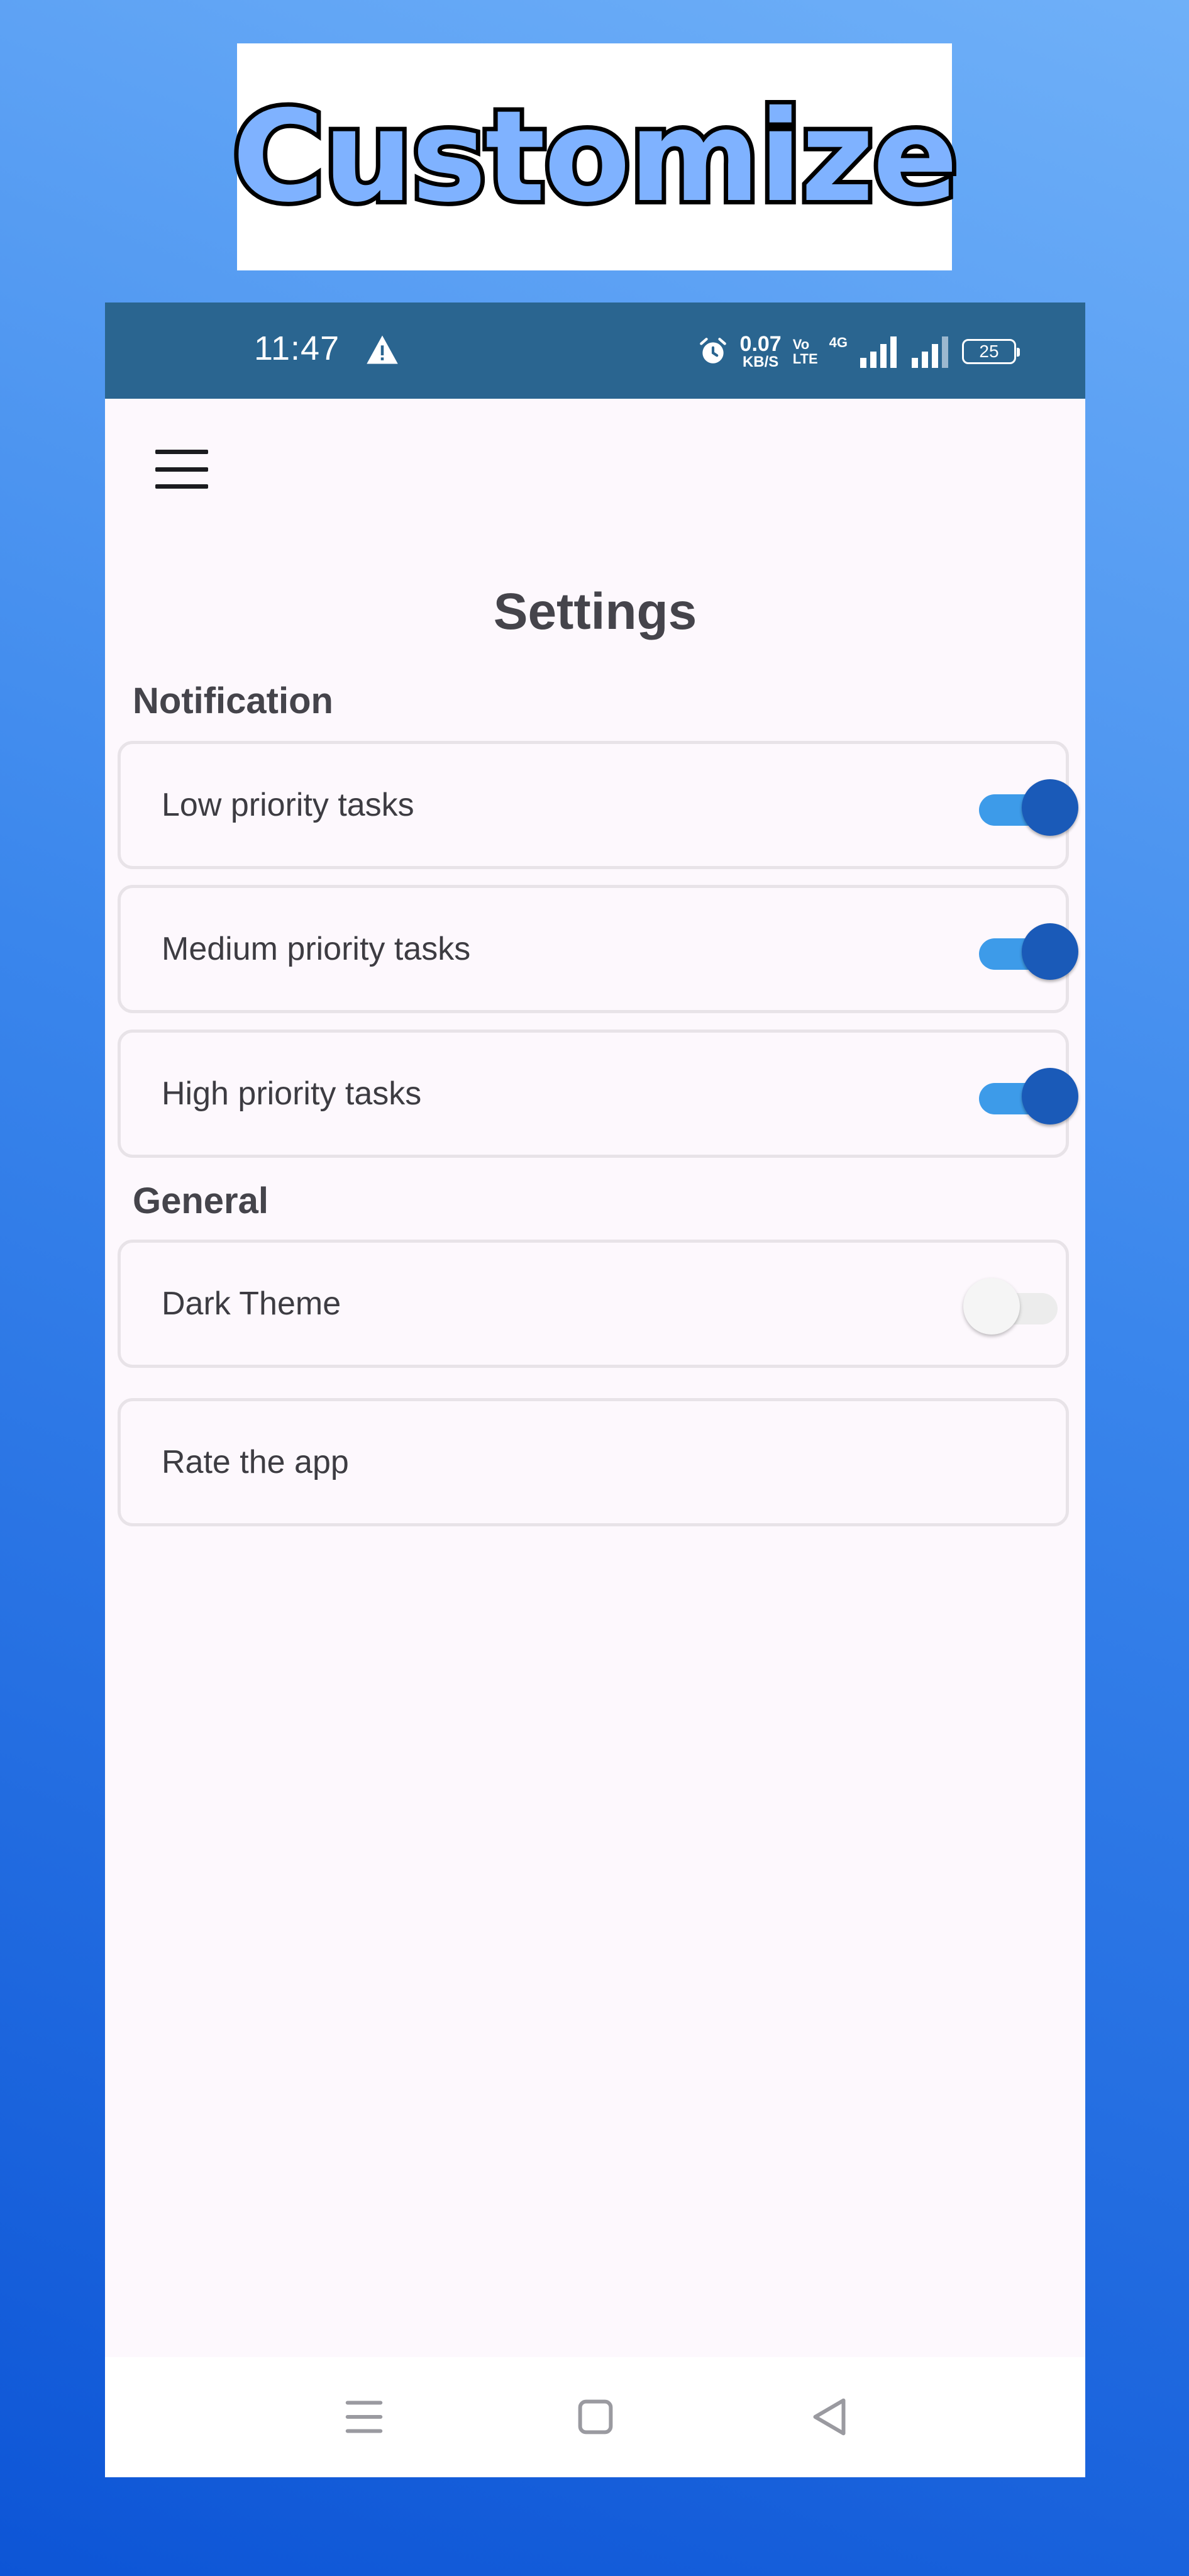 This screenshot has height=2576, width=1189. What do you see at coordinates (598, 1094) in the screenshot?
I see `setting-high-priority: High priority tasks` at bounding box center [598, 1094].